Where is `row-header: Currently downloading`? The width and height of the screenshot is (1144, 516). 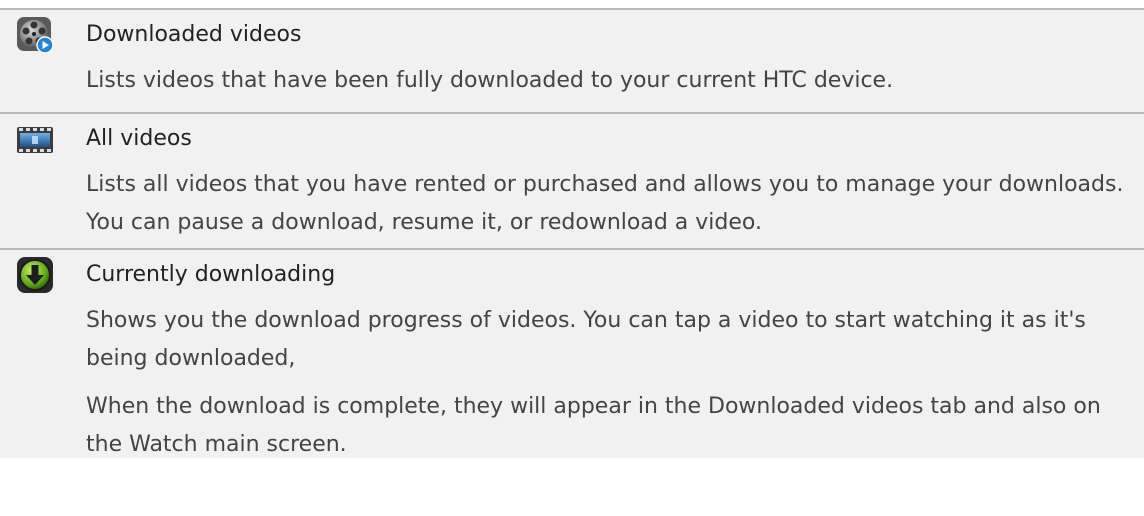 row-header: Currently downloading is located at coordinates (572, 272).